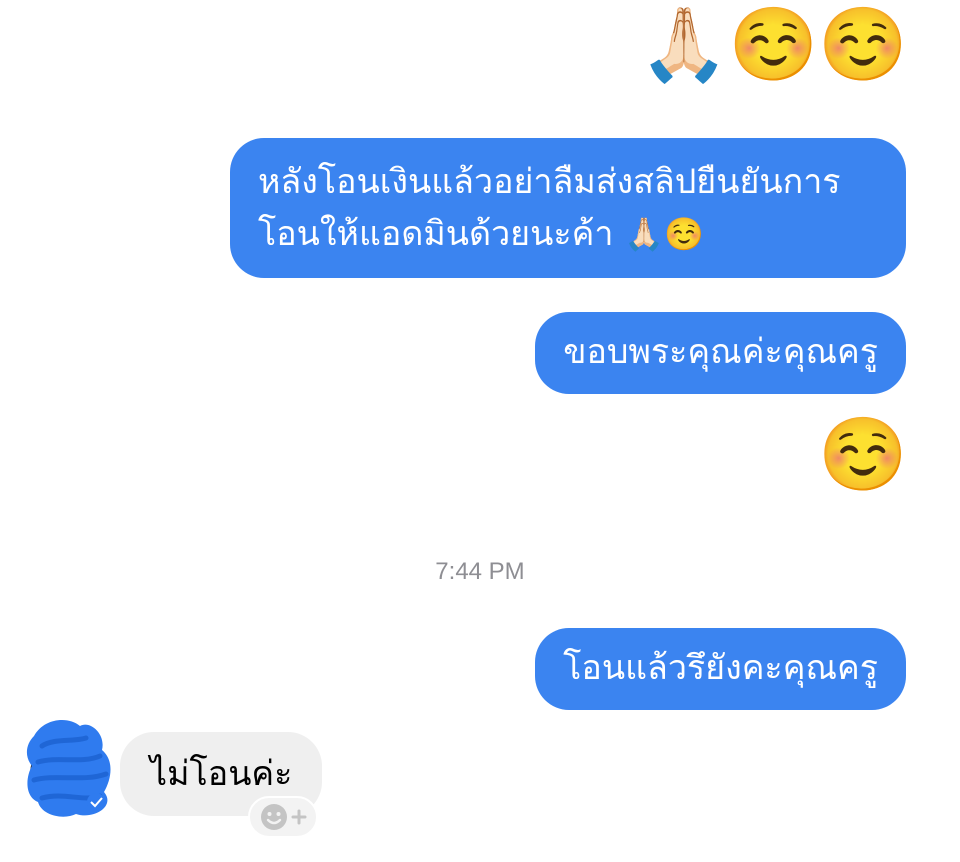 This screenshot has height=862, width=960. I want to click on emoji-message-single: ☺️, so click(863, 454).